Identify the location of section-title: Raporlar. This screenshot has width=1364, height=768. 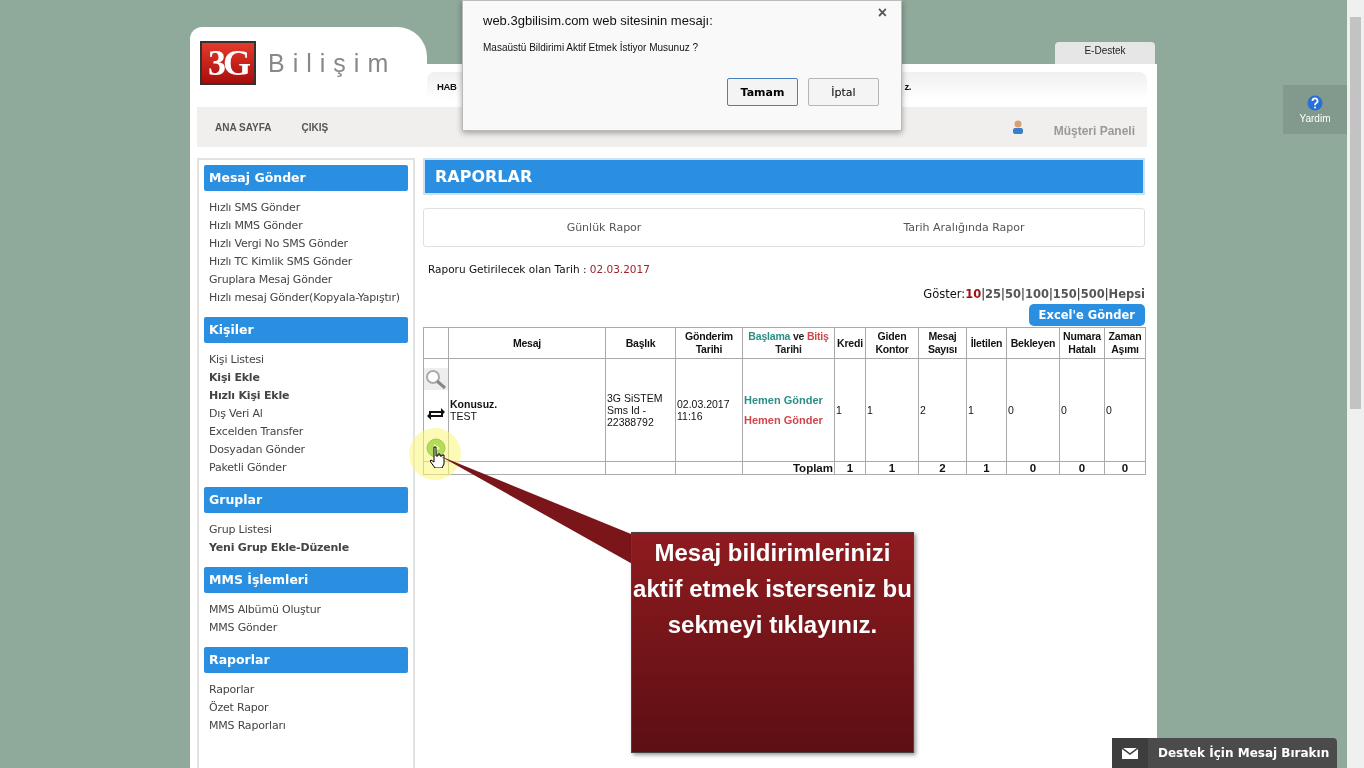
(306, 660).